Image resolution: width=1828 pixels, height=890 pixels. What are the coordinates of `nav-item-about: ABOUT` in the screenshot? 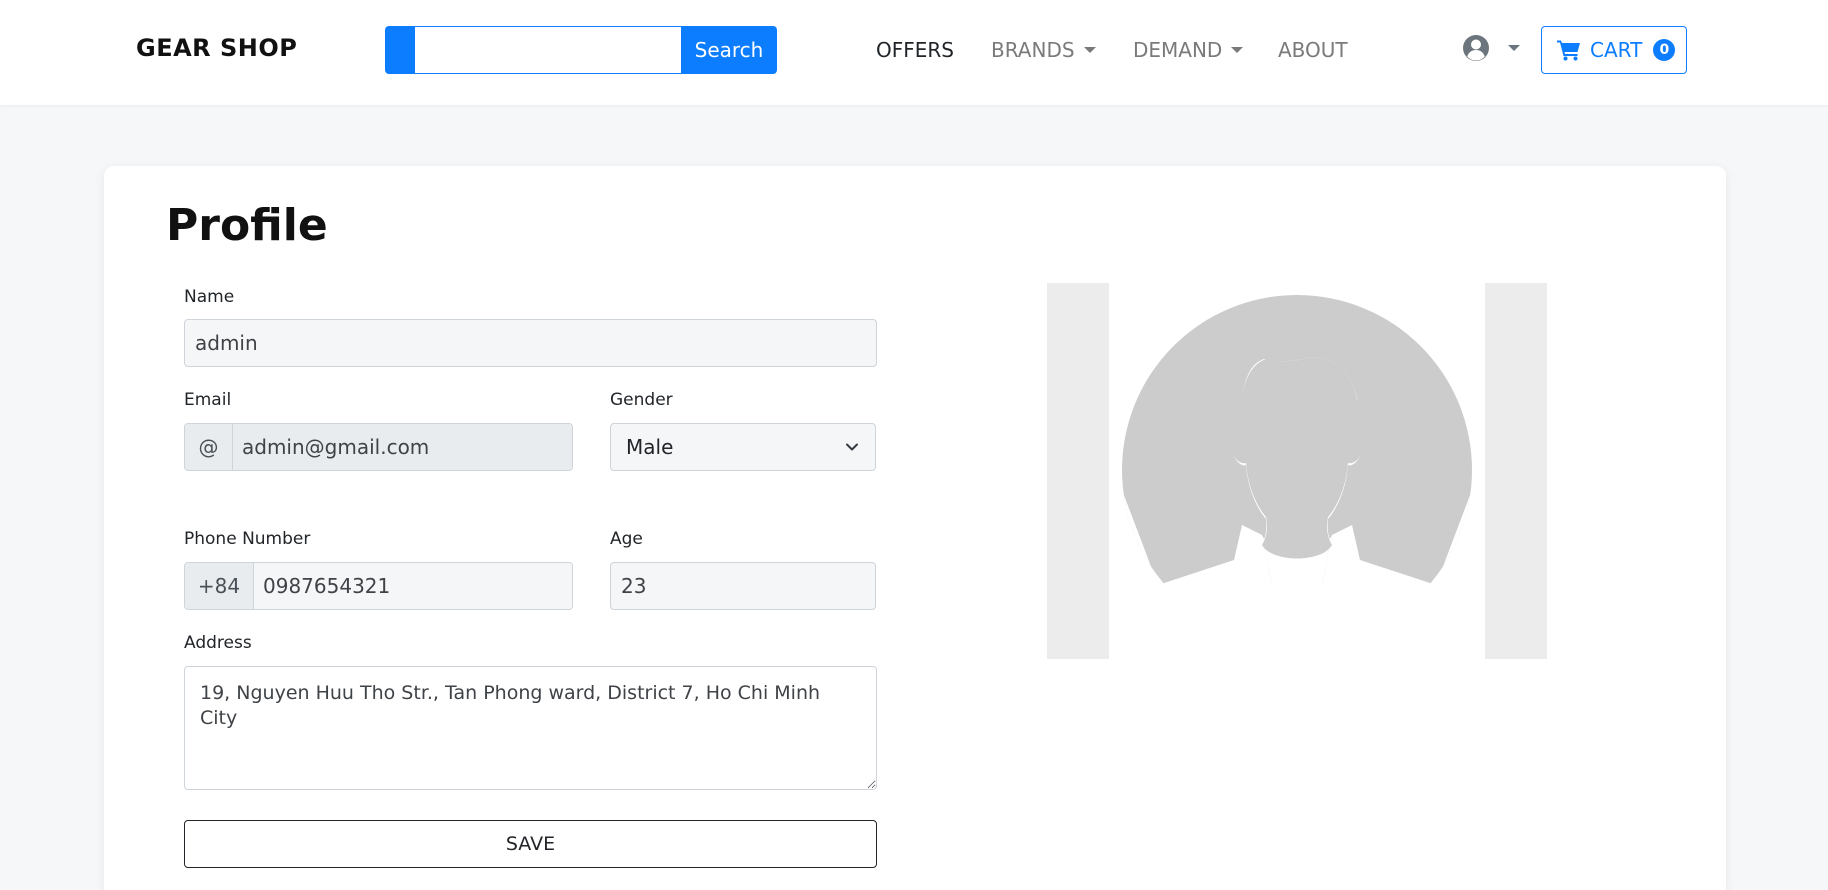 It's located at (1313, 50).